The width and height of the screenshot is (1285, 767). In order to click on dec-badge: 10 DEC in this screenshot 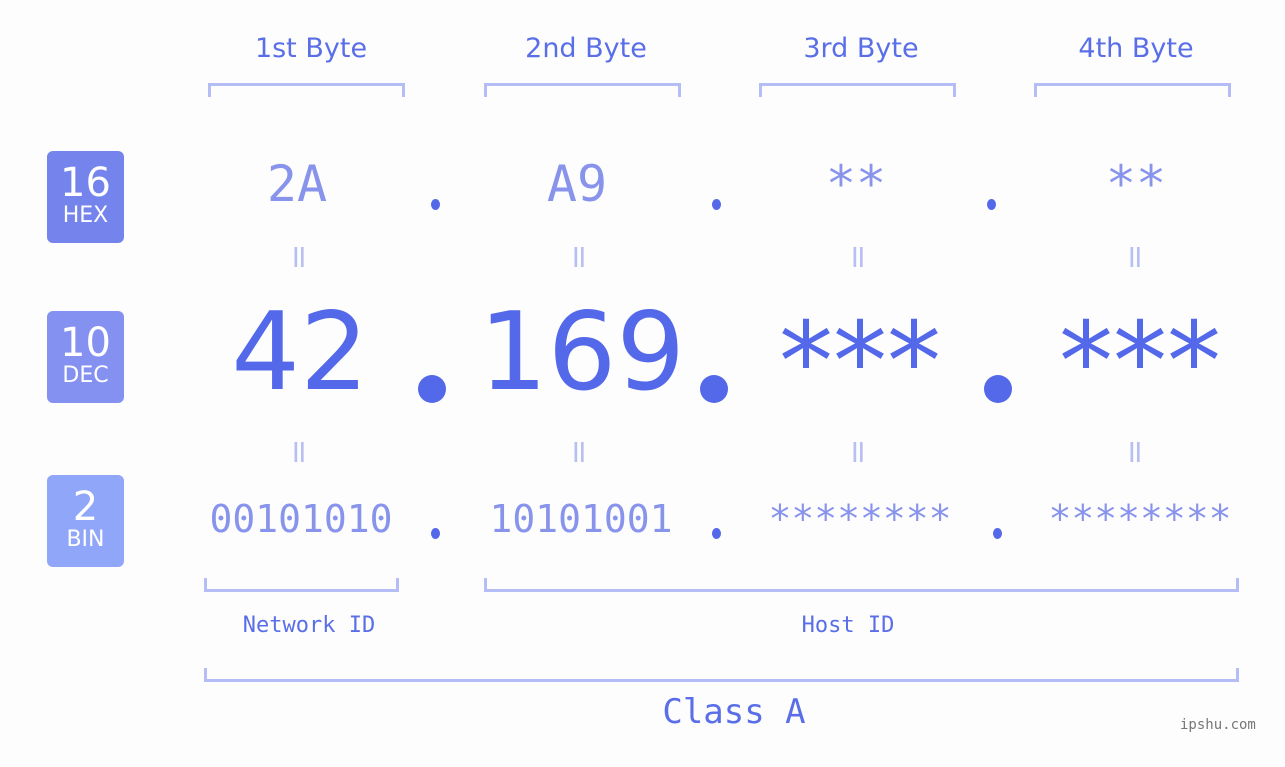, I will do `click(85, 357)`.